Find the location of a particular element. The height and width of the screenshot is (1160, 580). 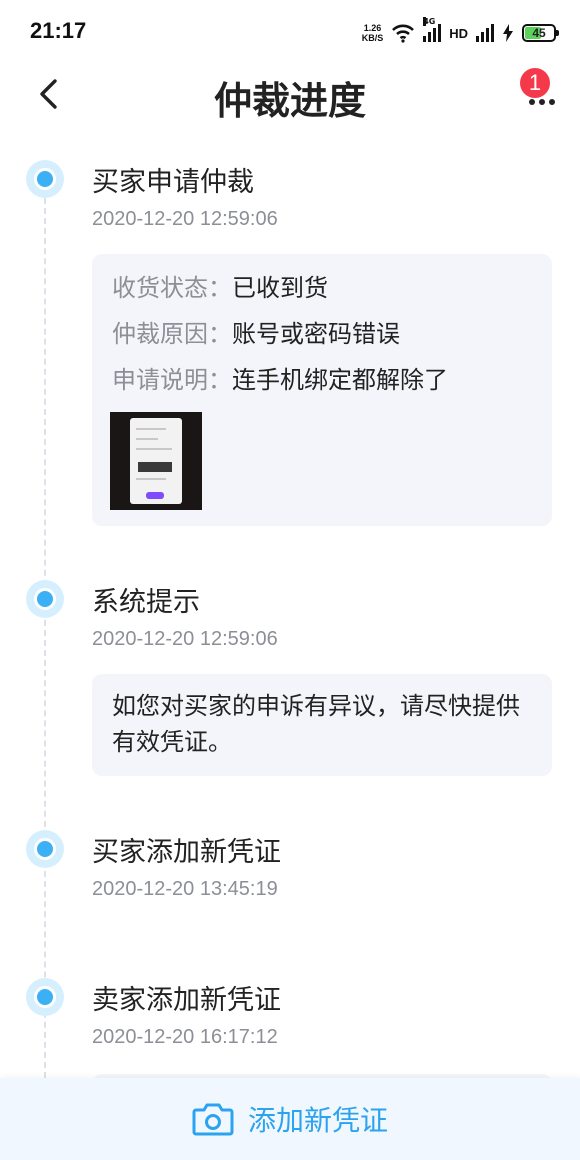

explanation-label: 申请说明： is located at coordinates (172, 380).